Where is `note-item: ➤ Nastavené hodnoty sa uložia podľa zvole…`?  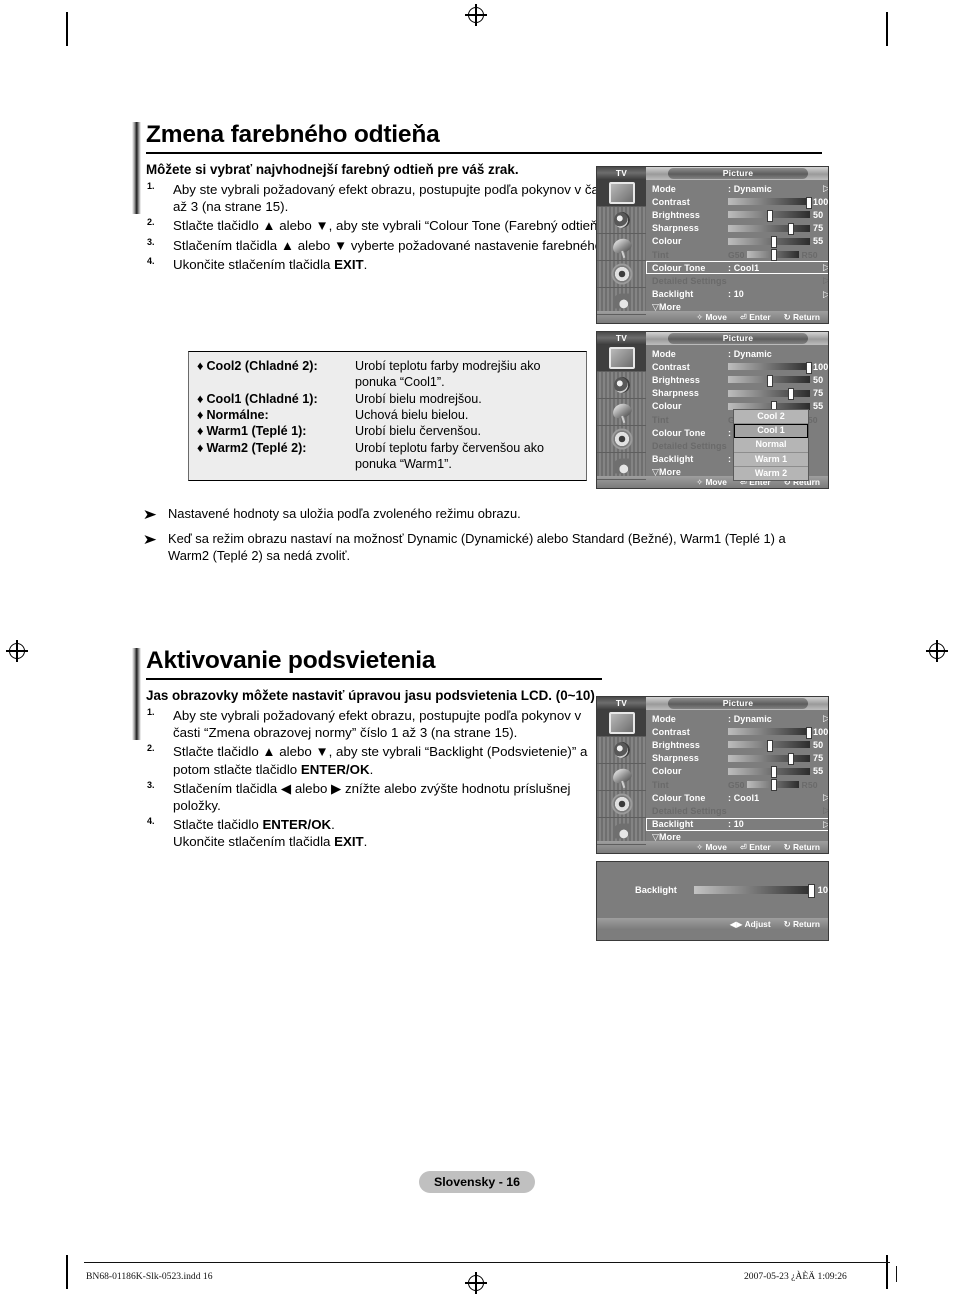
note-item: ➤ Nastavené hodnoty sa uložia podľa zvole… is located at coordinates (482, 514).